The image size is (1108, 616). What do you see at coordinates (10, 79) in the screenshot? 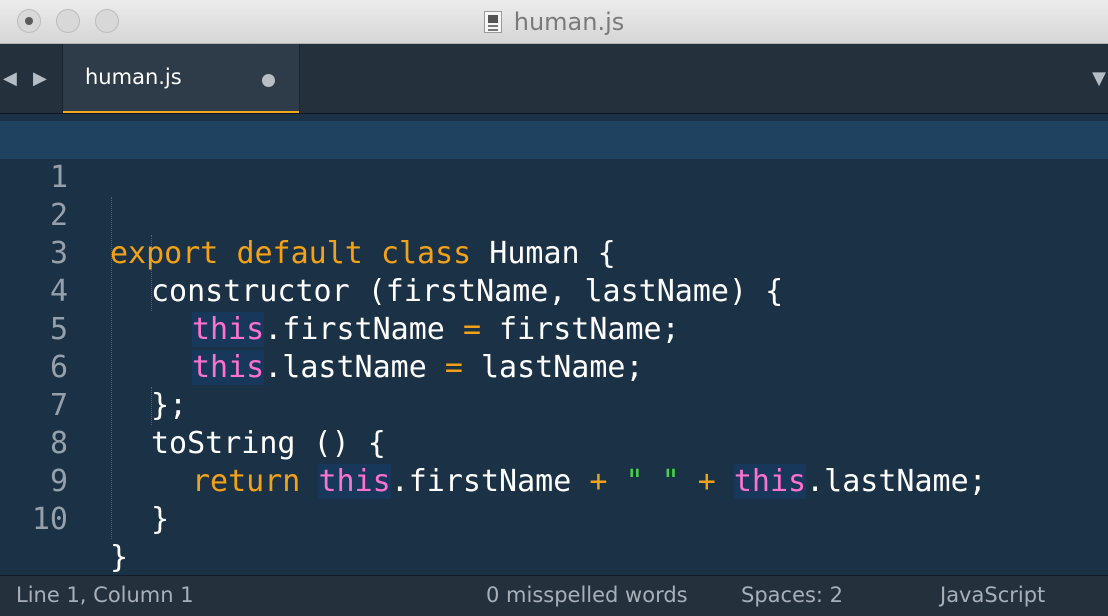
I see `triangle-left-icon: ◀` at bounding box center [10, 79].